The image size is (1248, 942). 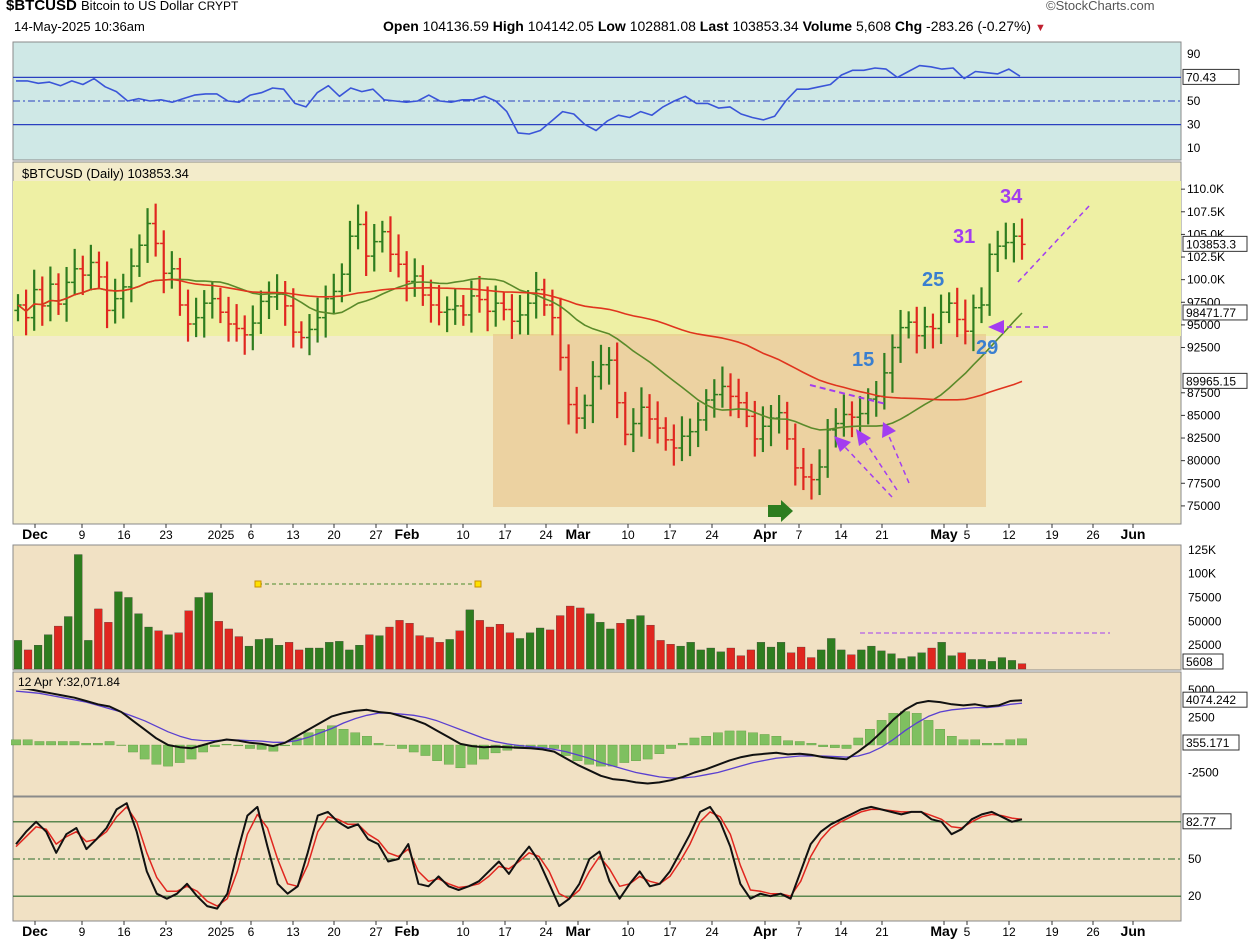 I want to click on macd-last-value: 4074.242, so click(x=1211, y=700).